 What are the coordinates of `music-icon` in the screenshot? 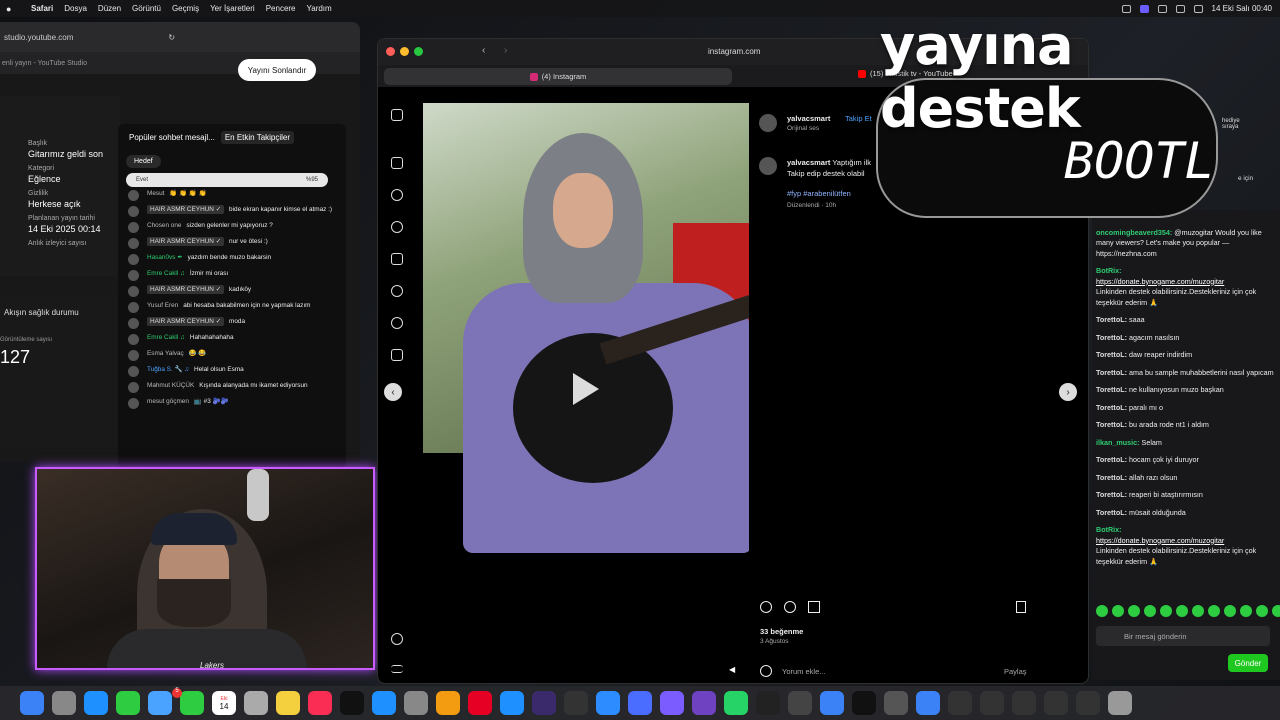 It's located at (320, 703).